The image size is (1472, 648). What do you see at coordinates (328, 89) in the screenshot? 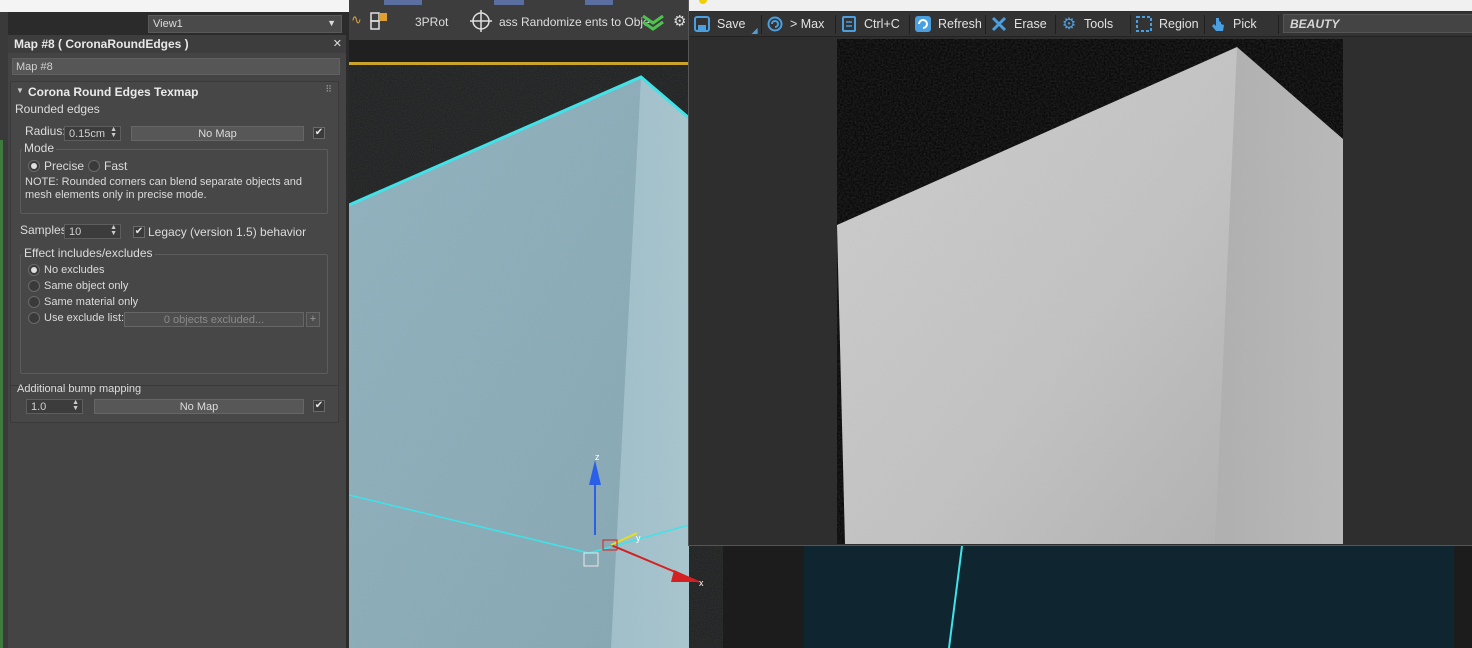
I see `grip-icon: ⠿` at bounding box center [328, 89].